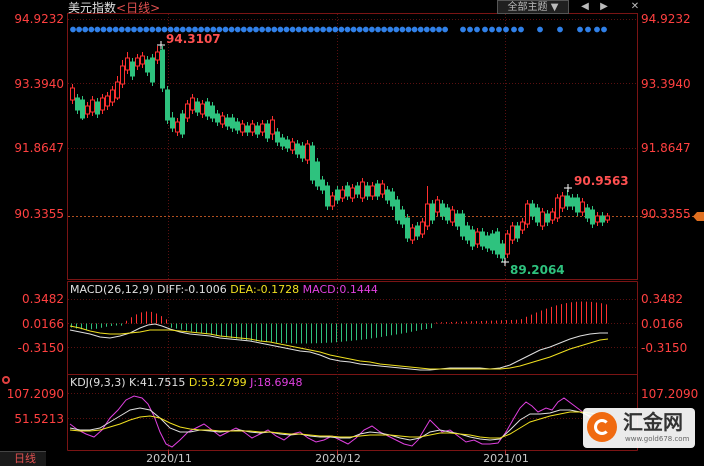  Describe the element at coordinates (41, 348) in the screenshot. I see `macd-tick-left-2: -0.3150` at that location.